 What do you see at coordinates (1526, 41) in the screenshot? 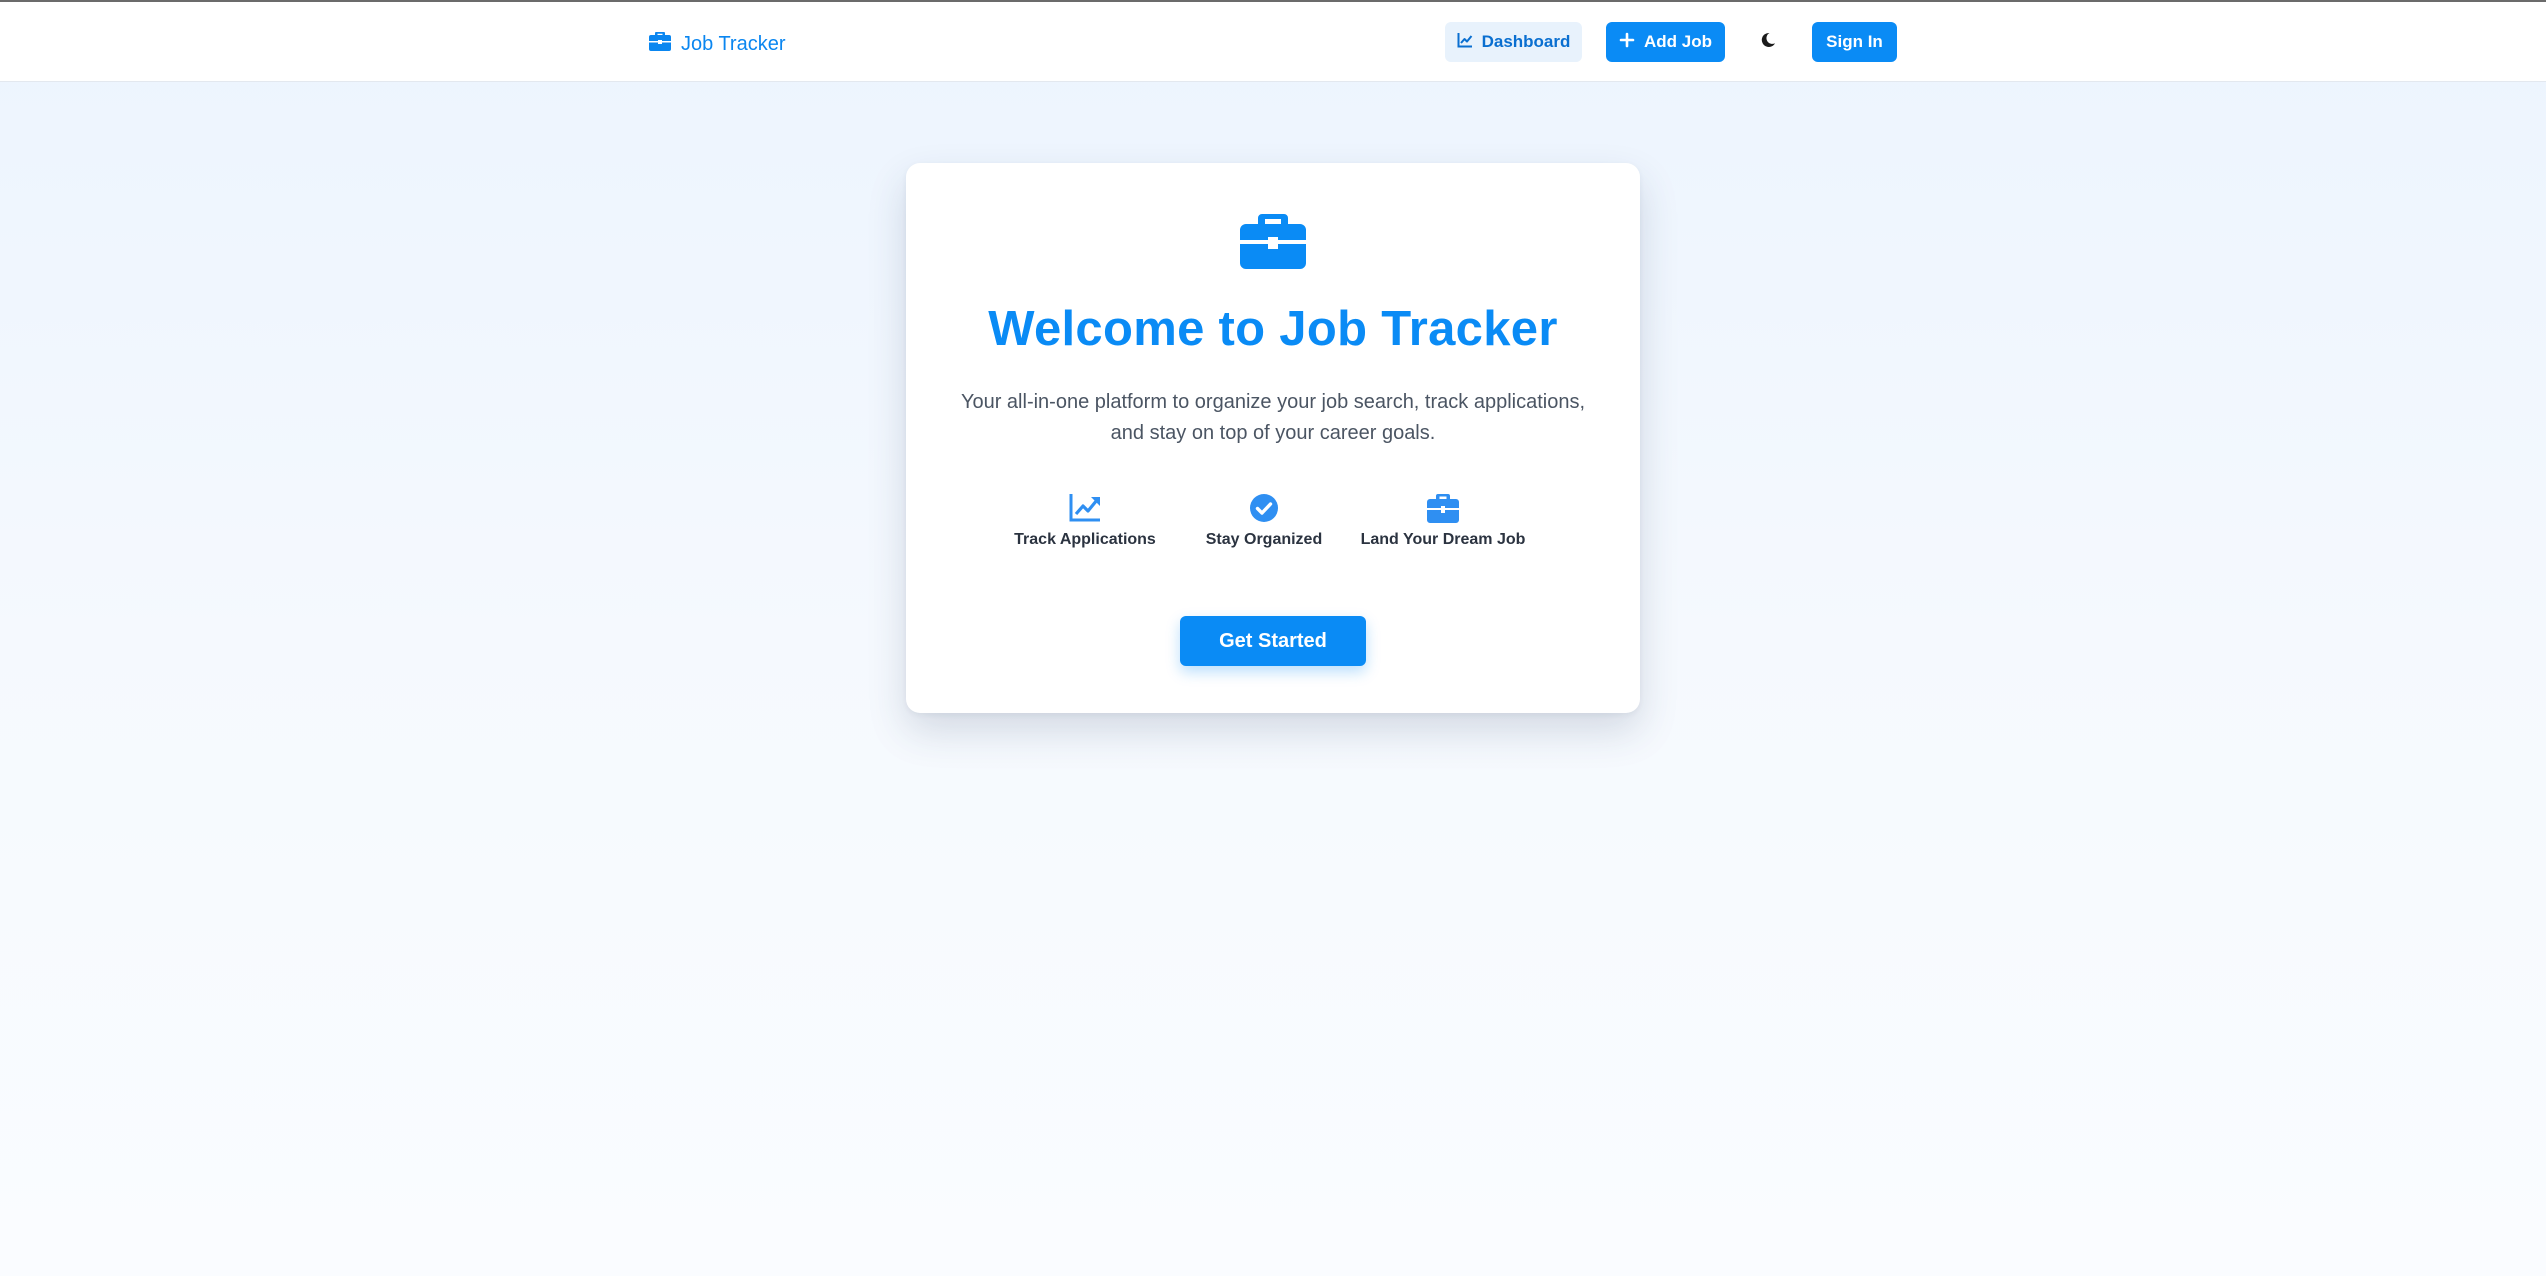
I see `dashboard-label: Dashboard` at bounding box center [1526, 41].